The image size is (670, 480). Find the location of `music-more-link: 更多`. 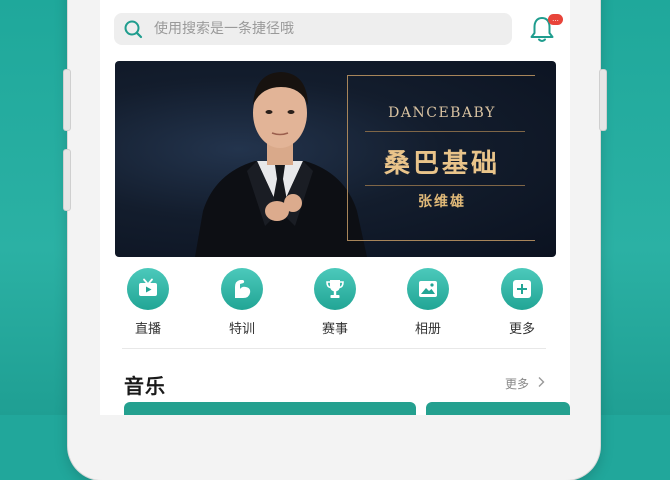

music-more-link: 更多 is located at coordinates (517, 383).